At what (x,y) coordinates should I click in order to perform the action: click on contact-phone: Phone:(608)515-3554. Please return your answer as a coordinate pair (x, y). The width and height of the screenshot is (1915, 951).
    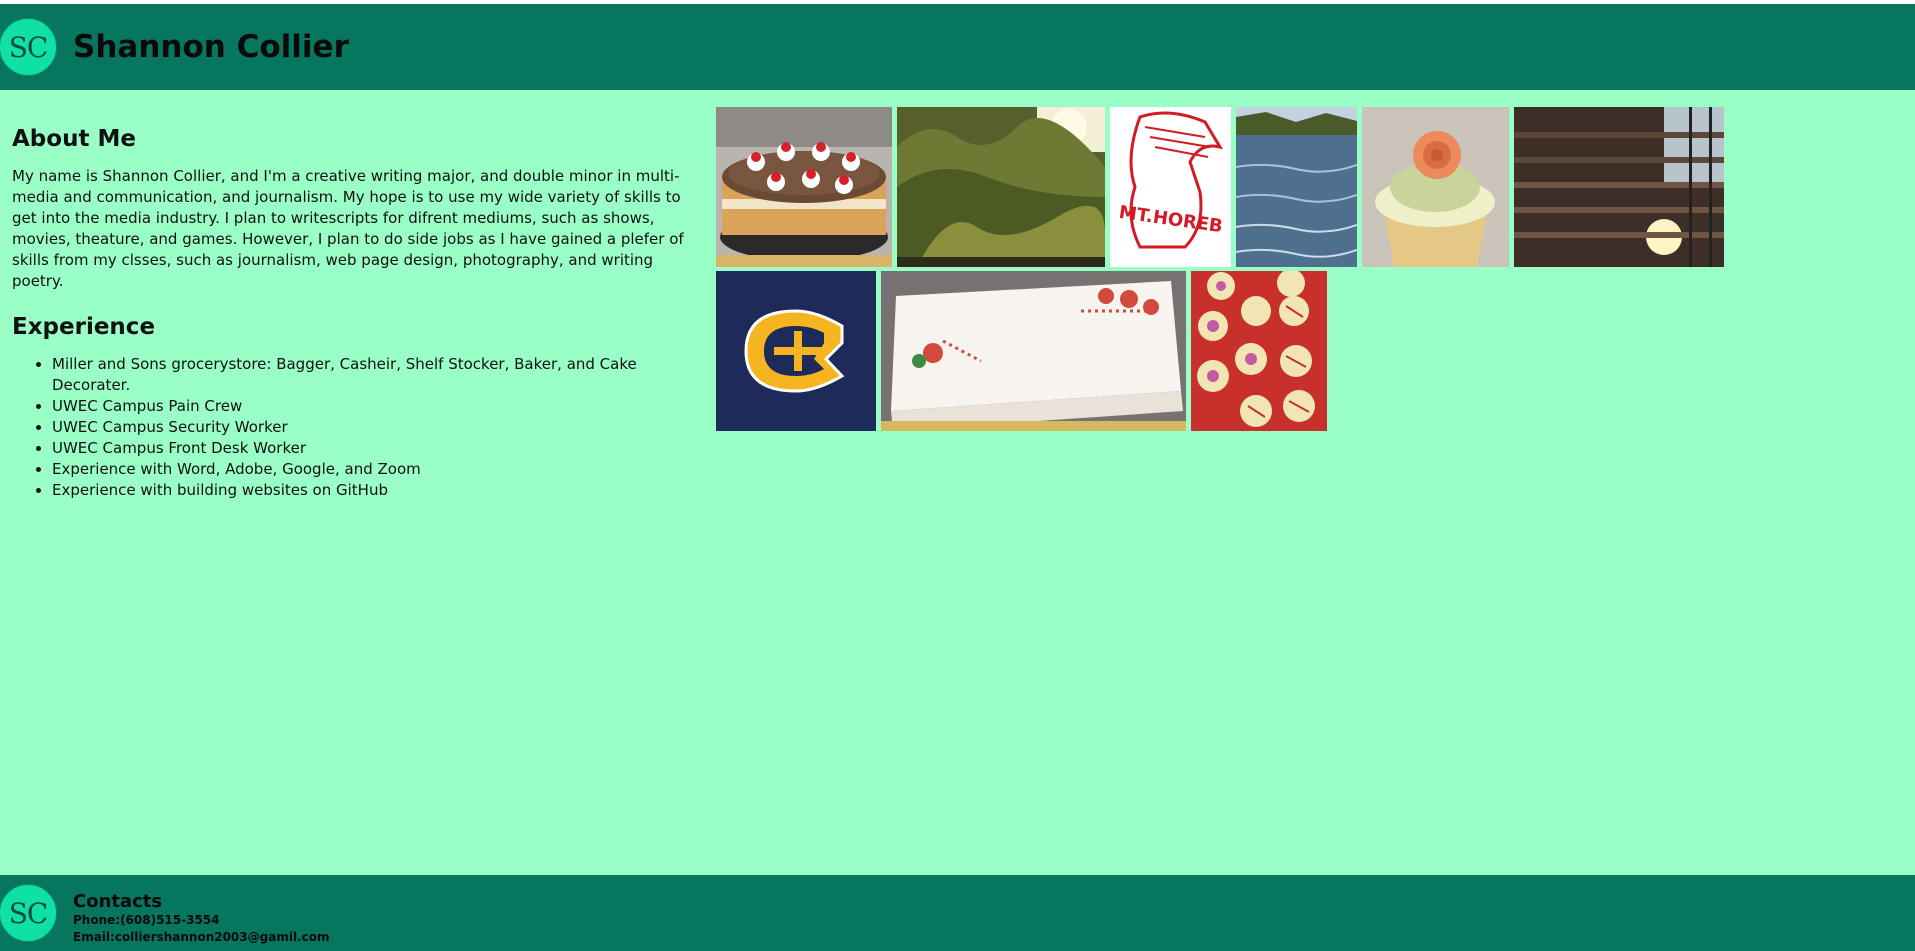
    Looking at the image, I should click on (201, 920).